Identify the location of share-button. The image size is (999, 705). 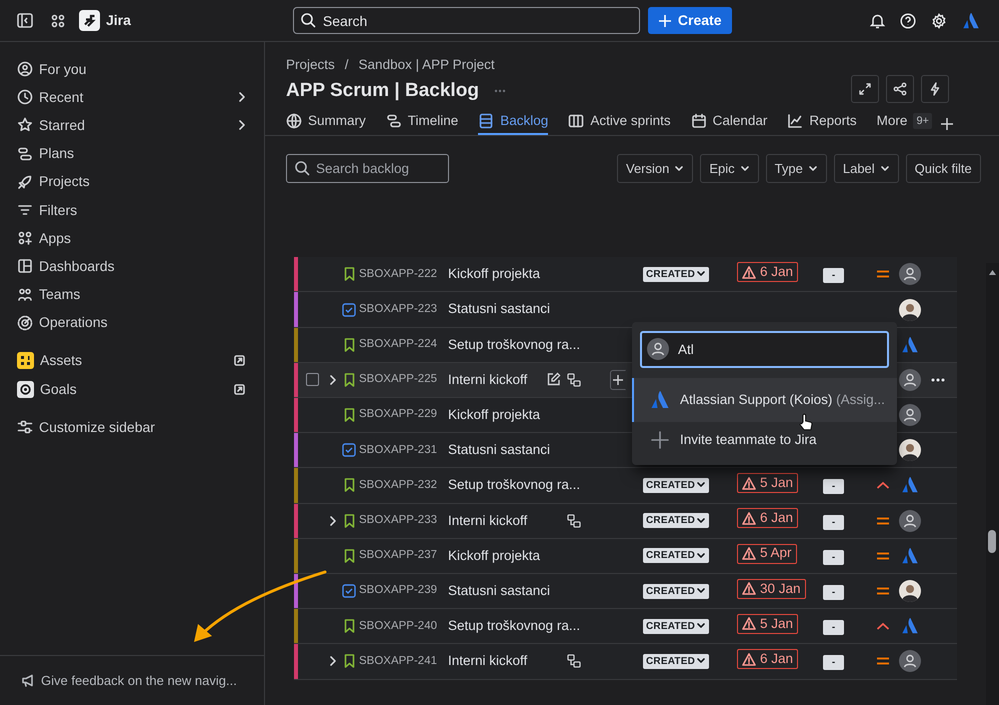
(900, 89).